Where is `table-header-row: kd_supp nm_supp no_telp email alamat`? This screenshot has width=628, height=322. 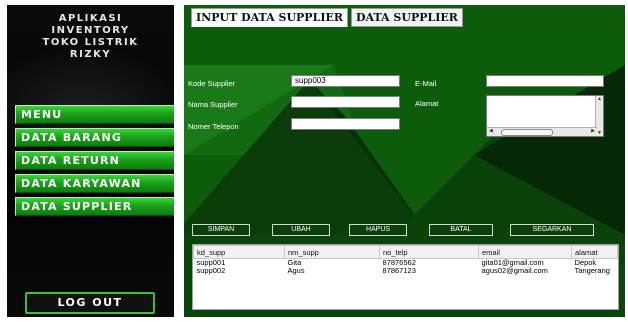 table-header-row: kd_supp nm_supp no_telp email alamat is located at coordinates (405, 252).